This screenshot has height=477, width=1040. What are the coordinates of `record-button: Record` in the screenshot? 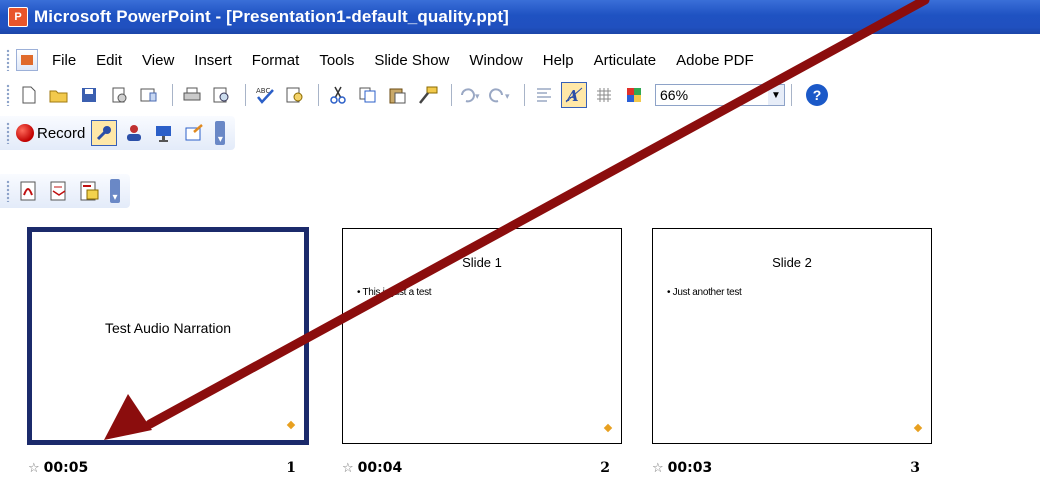 It's located at (50, 133).